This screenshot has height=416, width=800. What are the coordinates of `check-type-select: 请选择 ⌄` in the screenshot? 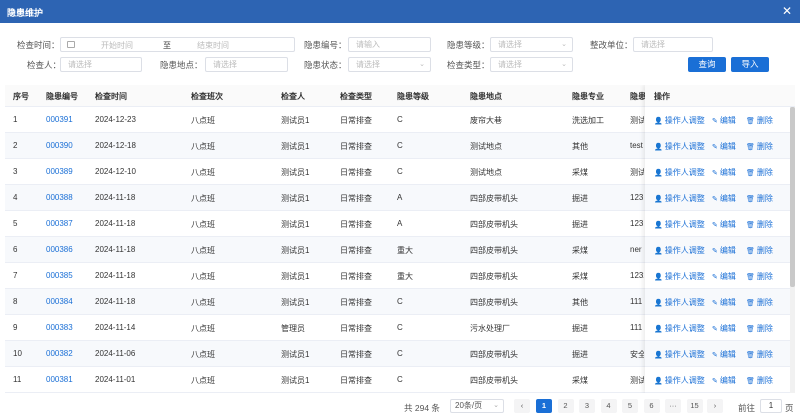 It's located at (531, 64).